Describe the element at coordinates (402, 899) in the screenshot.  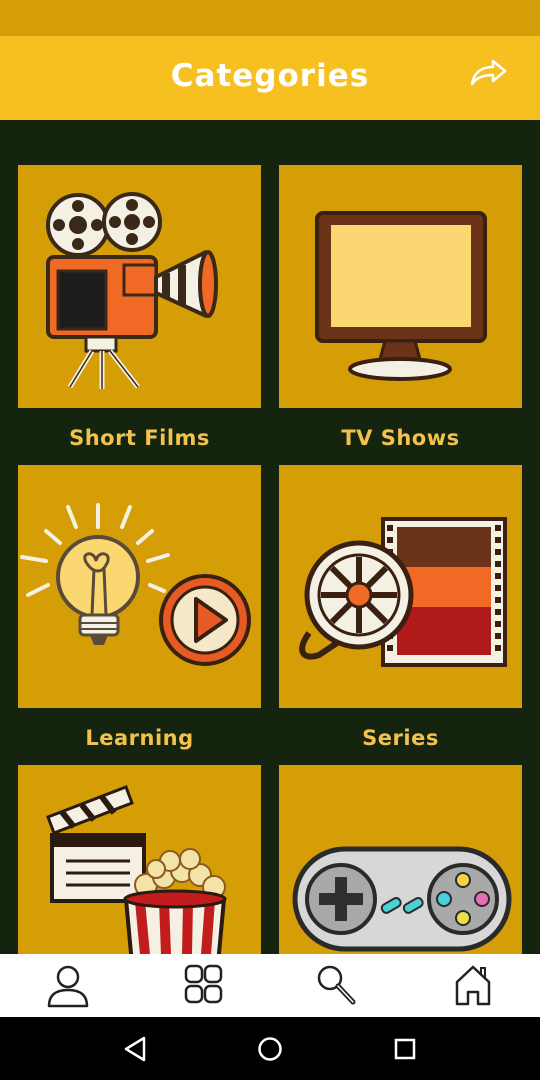
I see `game-controller-icon` at that location.